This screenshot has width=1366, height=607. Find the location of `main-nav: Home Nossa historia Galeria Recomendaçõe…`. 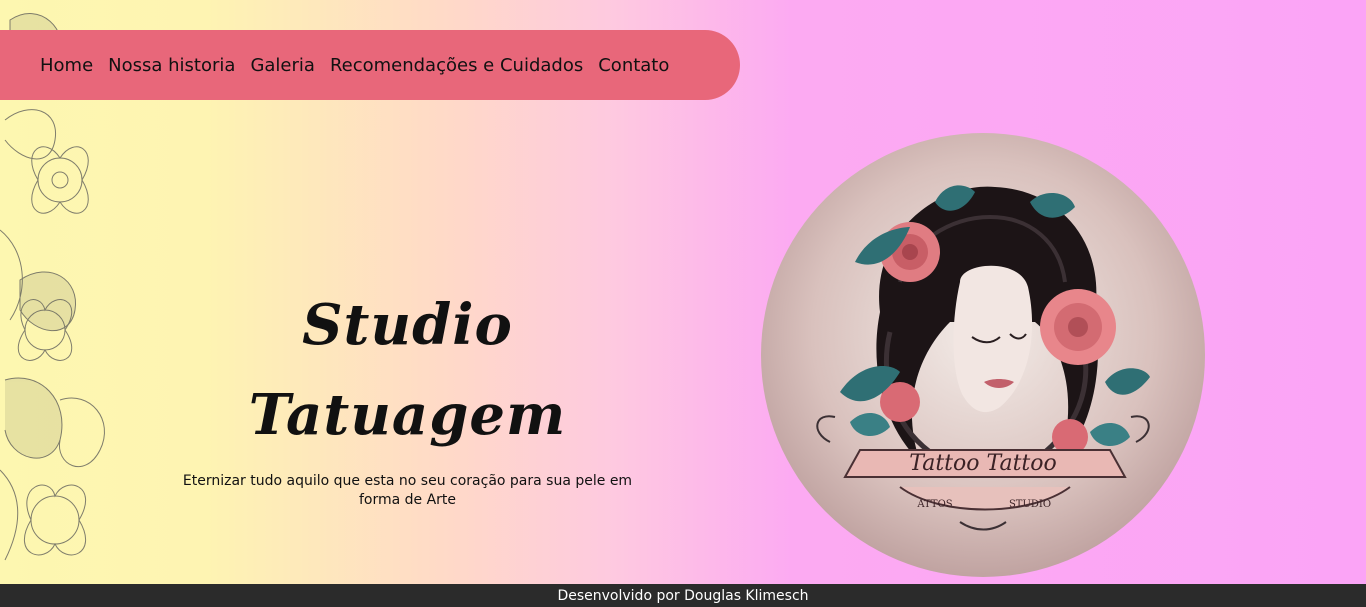

main-nav: Home Nossa historia Galeria Recomendaçõe… is located at coordinates (370, 65).